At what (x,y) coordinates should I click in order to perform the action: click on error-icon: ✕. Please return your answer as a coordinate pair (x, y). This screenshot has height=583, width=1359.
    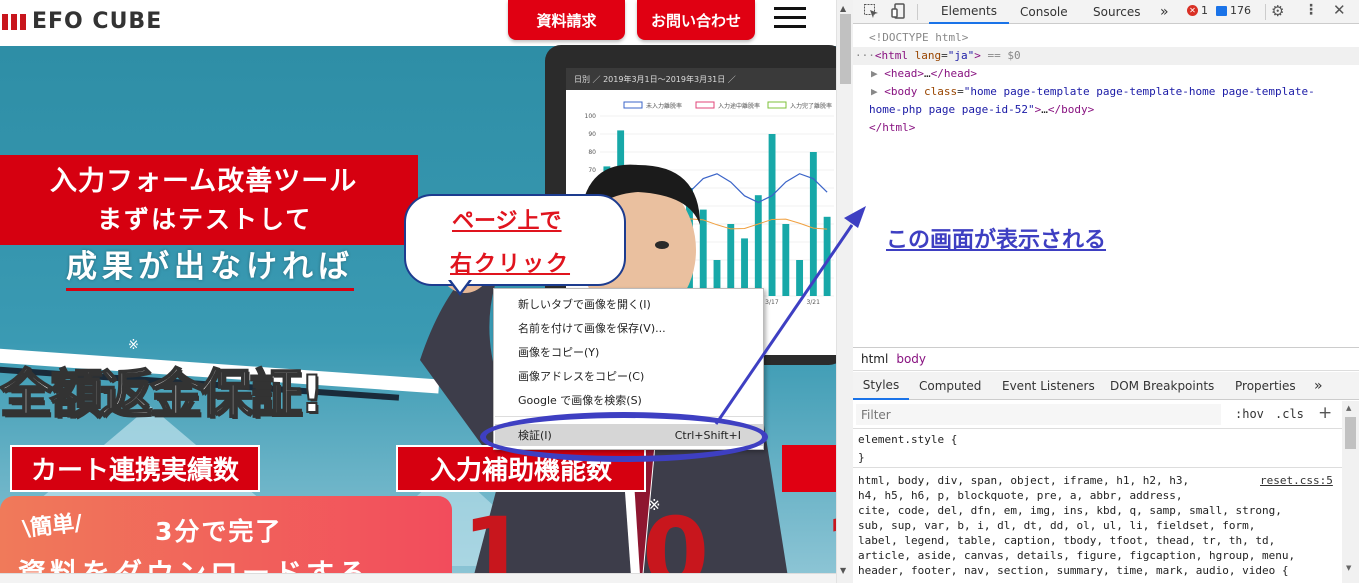
    Looking at the image, I should click on (1192, 10).